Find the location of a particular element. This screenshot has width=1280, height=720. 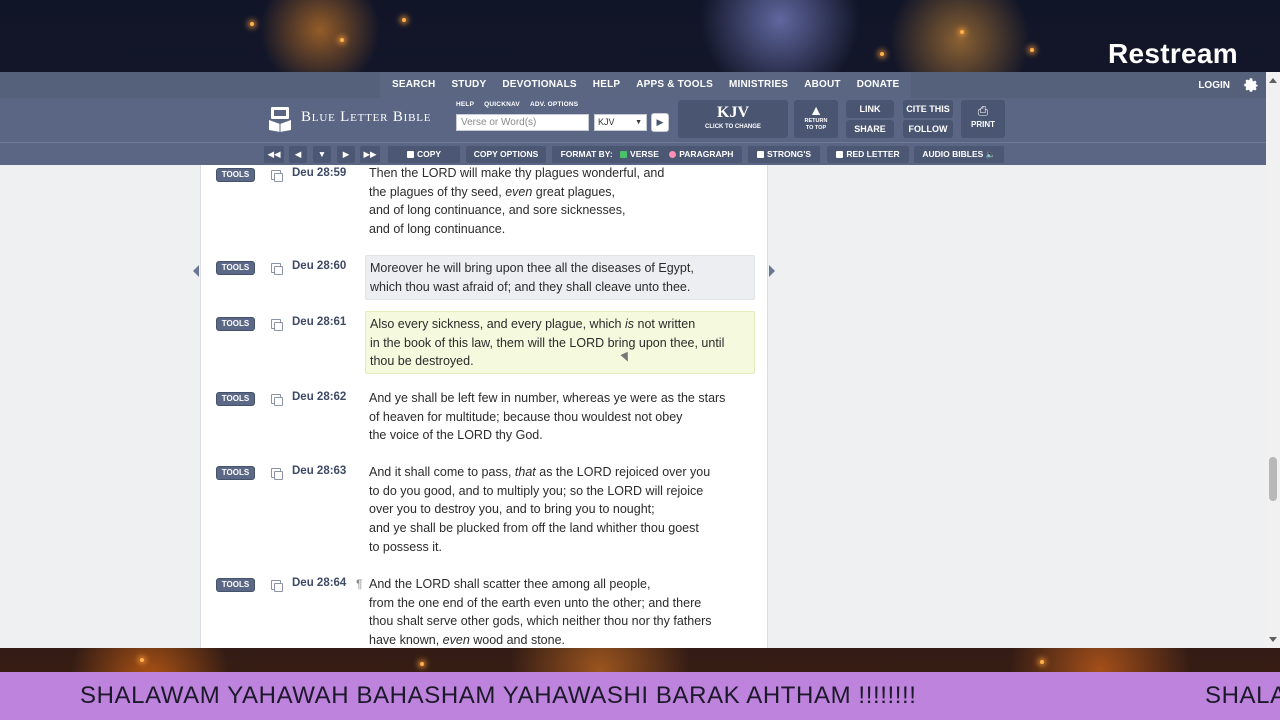

verse-ref: Deu 28:60 is located at coordinates (319, 266).